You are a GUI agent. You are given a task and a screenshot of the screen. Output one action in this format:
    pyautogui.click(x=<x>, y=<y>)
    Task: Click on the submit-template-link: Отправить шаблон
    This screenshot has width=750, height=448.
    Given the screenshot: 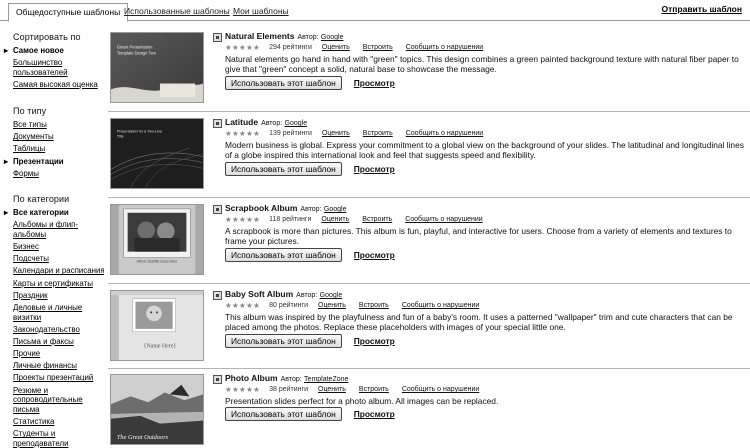 What is the action you would take?
    pyautogui.click(x=702, y=9)
    